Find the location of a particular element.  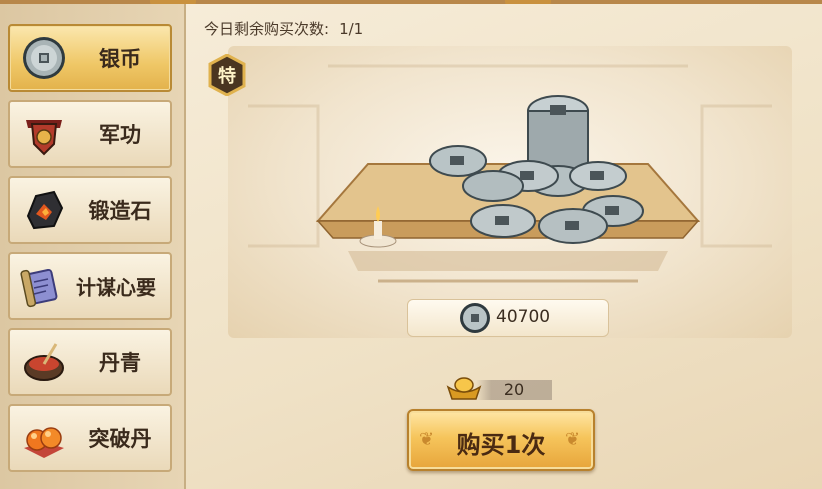

tab-label: 丹青 is located at coordinates (120, 363).